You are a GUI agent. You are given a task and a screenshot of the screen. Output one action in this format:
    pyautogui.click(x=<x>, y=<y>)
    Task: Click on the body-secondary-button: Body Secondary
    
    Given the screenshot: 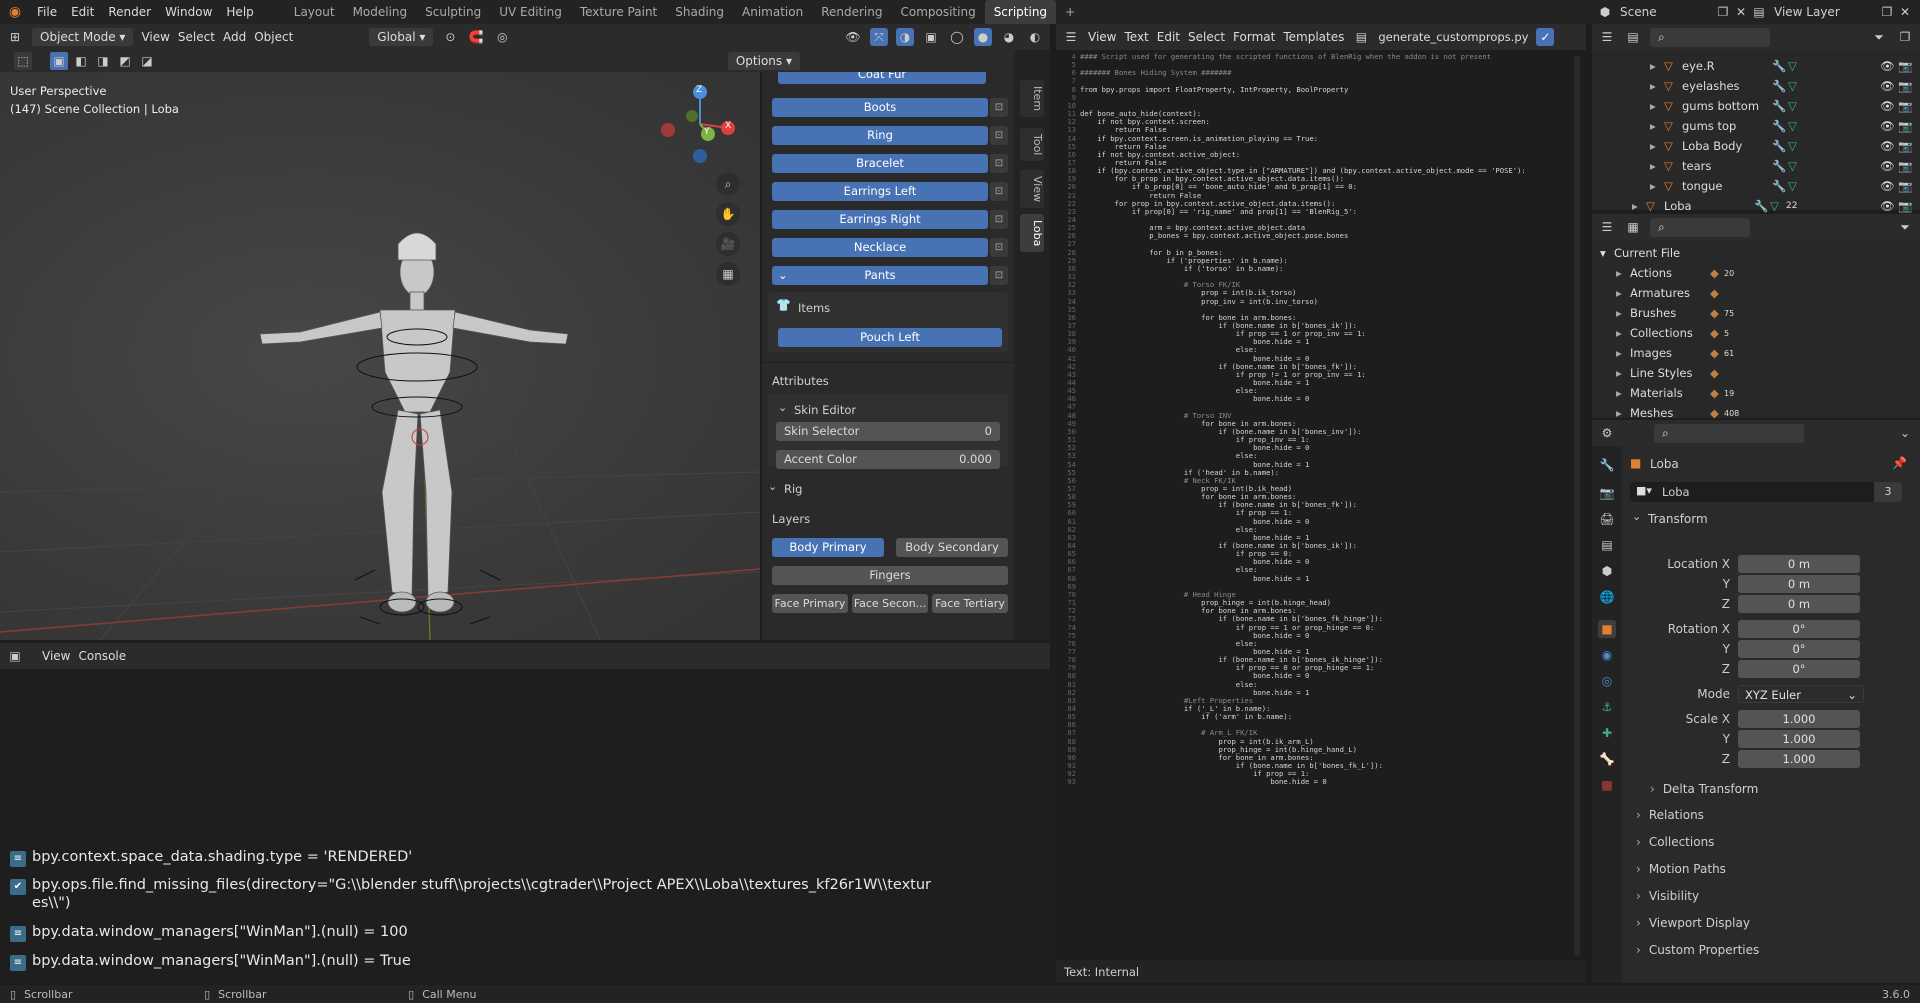 What is the action you would take?
    pyautogui.click(x=952, y=547)
    